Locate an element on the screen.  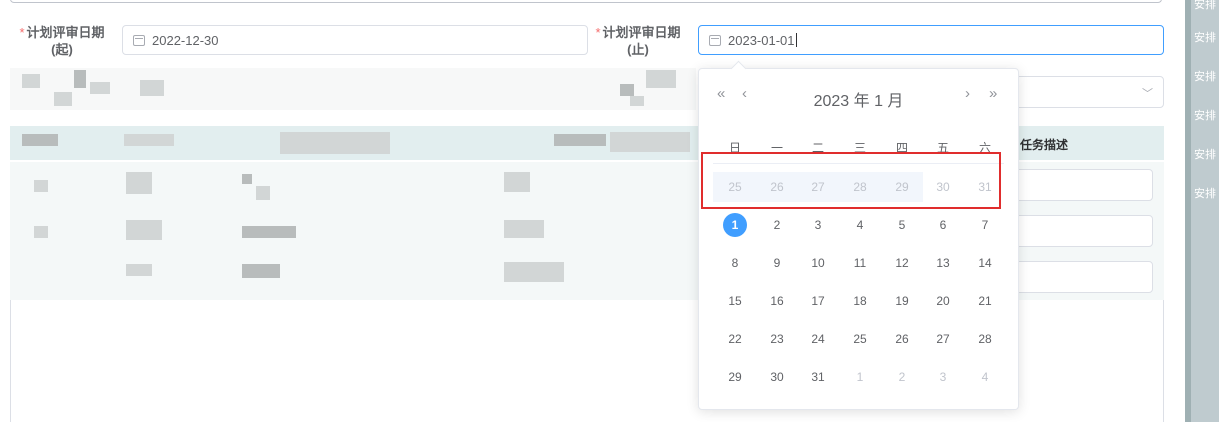
scrollbar is located at coordinates (1188, 211).